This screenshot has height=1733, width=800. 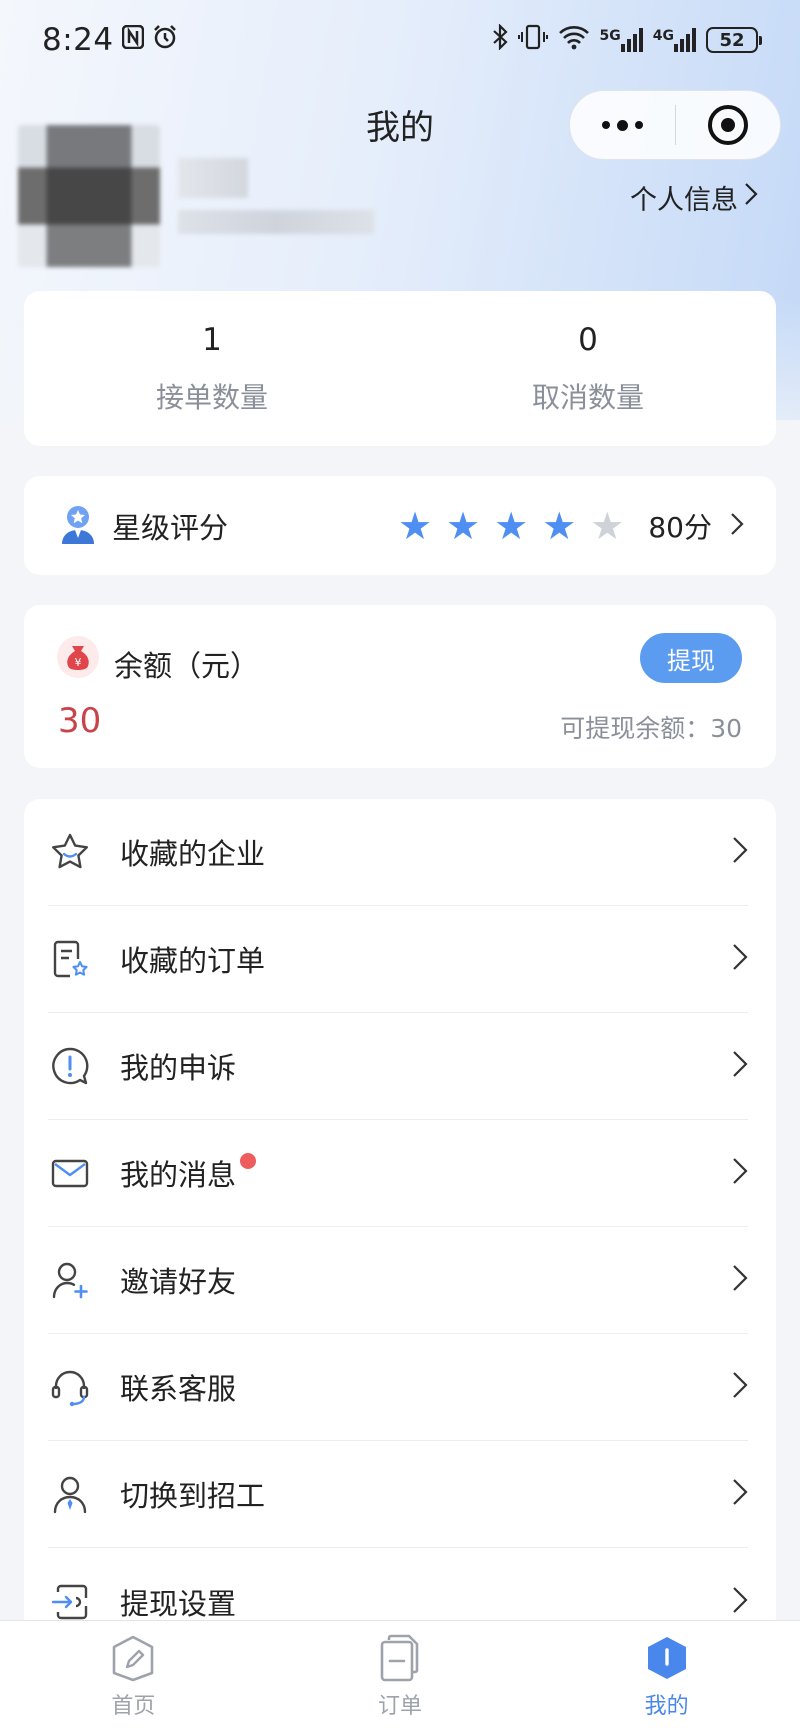 What do you see at coordinates (165, 40) in the screenshot?
I see `alarm-icon` at bounding box center [165, 40].